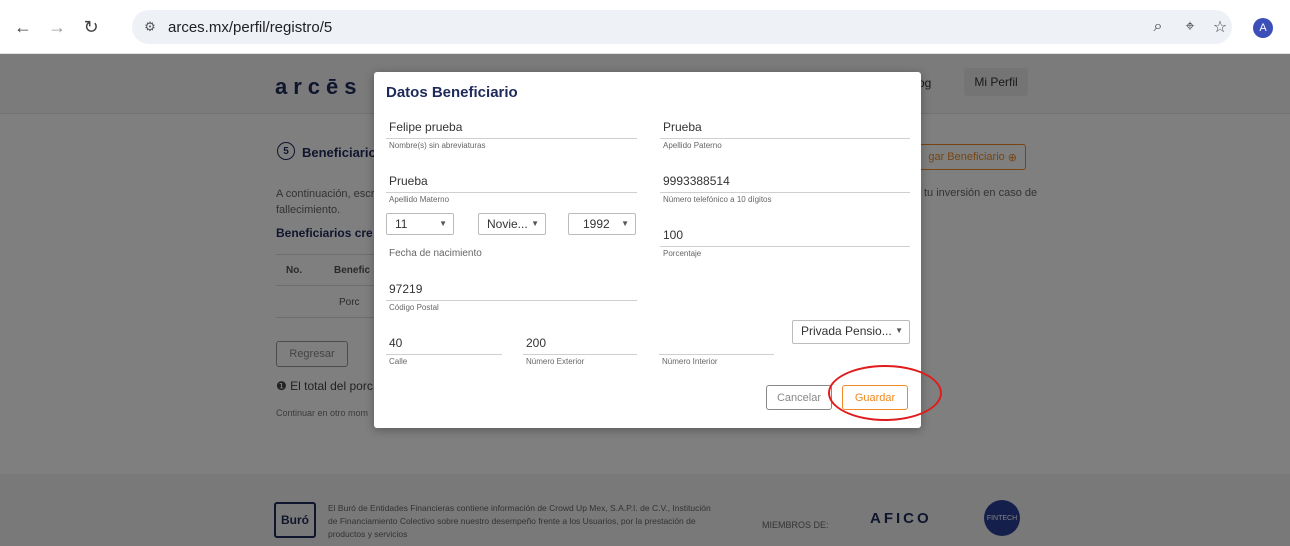  Describe the element at coordinates (511, 189) in the screenshot. I see `apellido-materno-field: Prueba Apellido Materno` at that location.